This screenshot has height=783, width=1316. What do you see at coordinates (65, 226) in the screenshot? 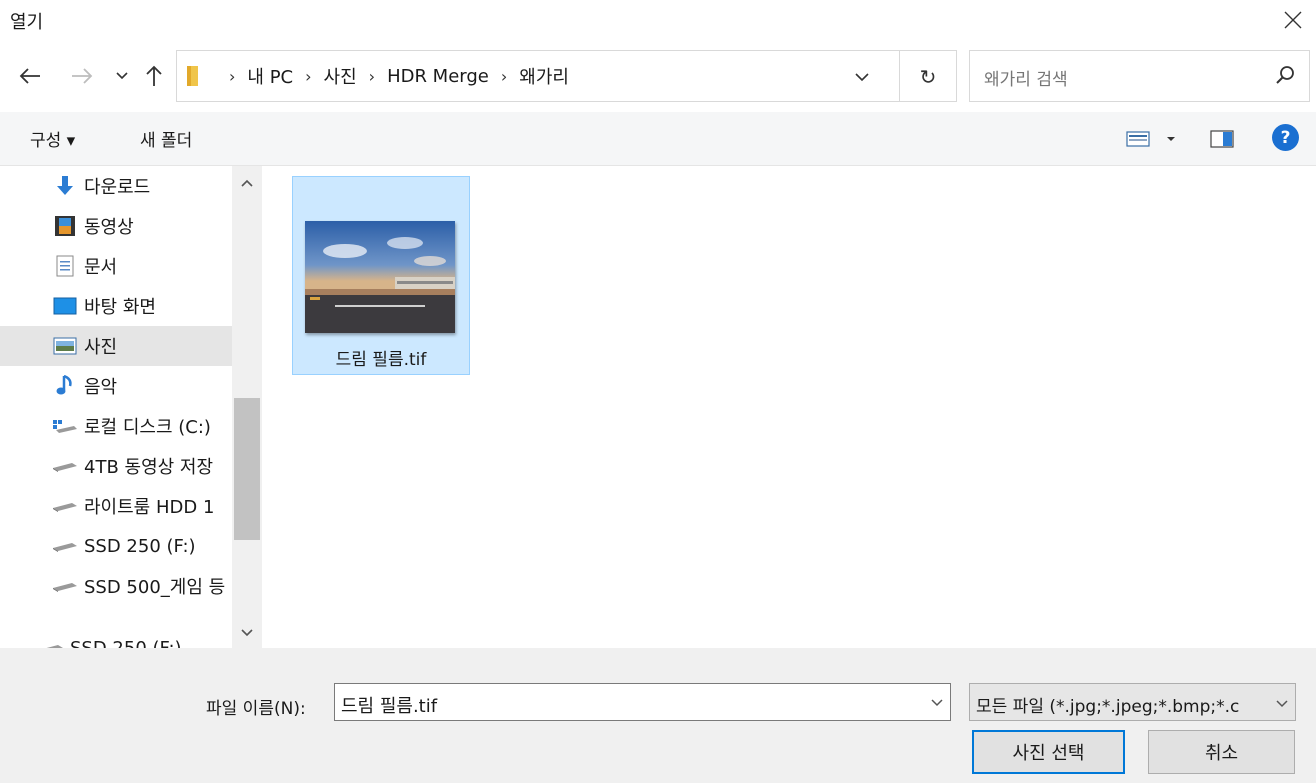
I see `videos-icon` at bounding box center [65, 226].